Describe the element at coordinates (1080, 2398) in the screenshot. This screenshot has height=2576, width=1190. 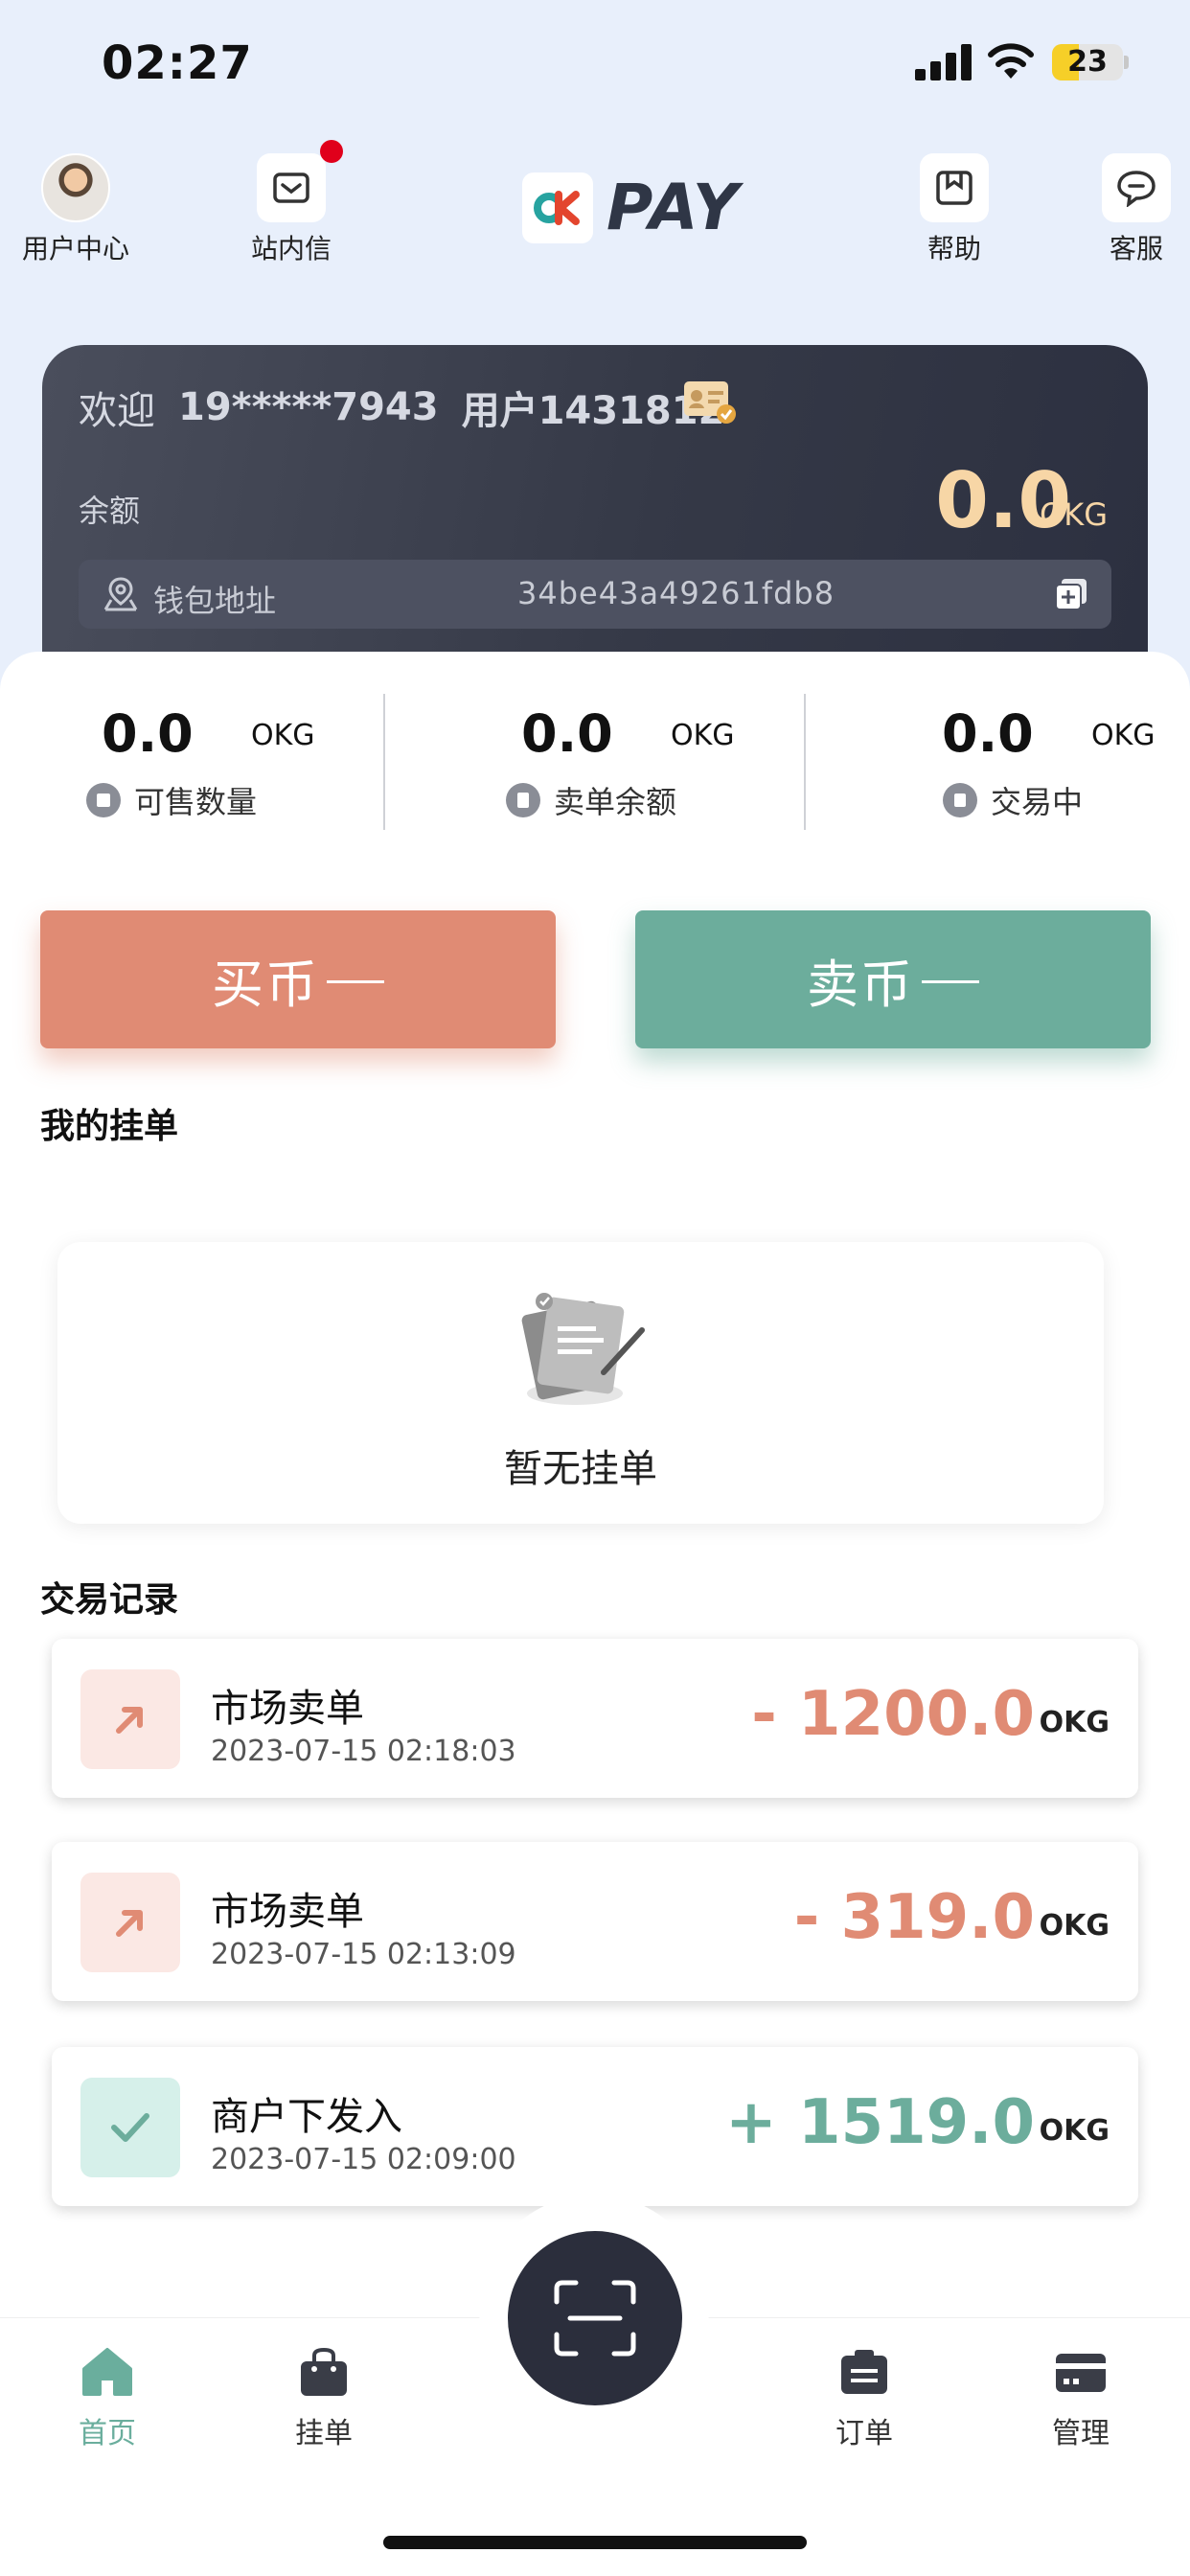
I see `tab-manage: 管理` at that location.